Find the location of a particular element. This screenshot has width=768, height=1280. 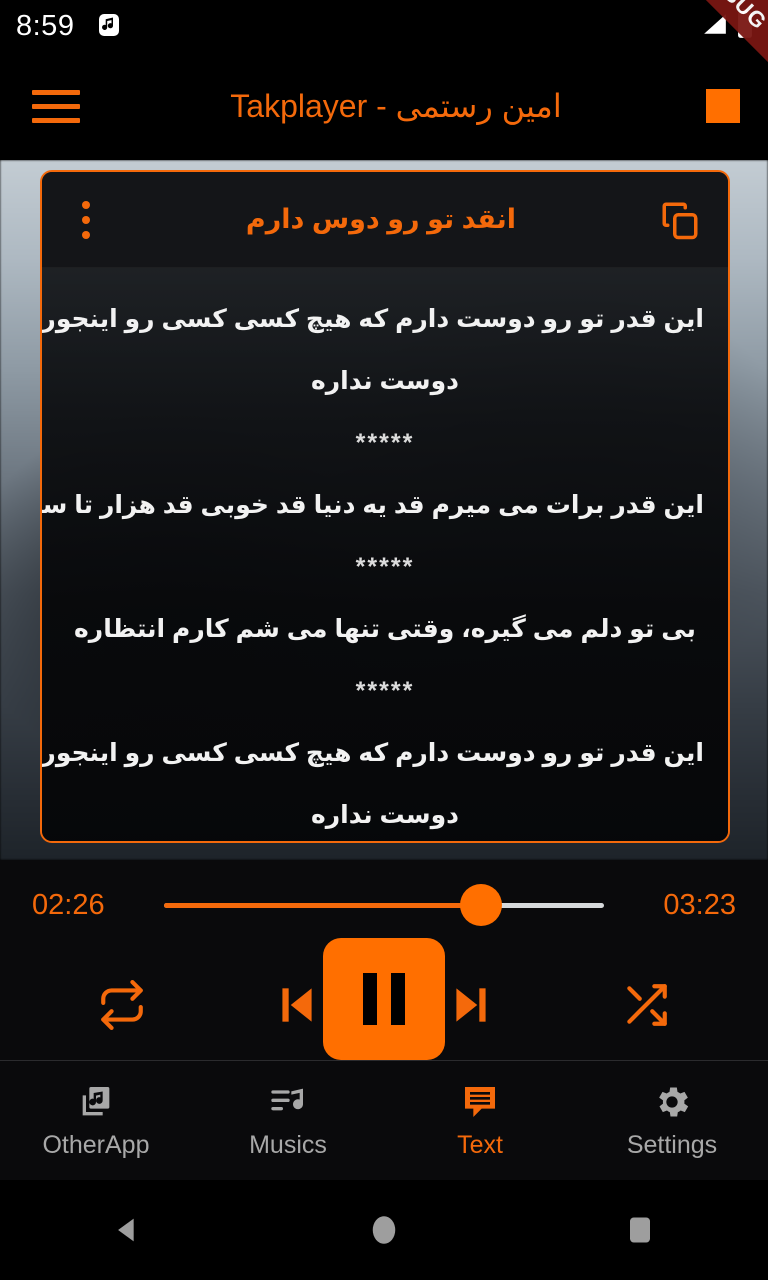

back-triangle-icon is located at coordinates (128, 1230).